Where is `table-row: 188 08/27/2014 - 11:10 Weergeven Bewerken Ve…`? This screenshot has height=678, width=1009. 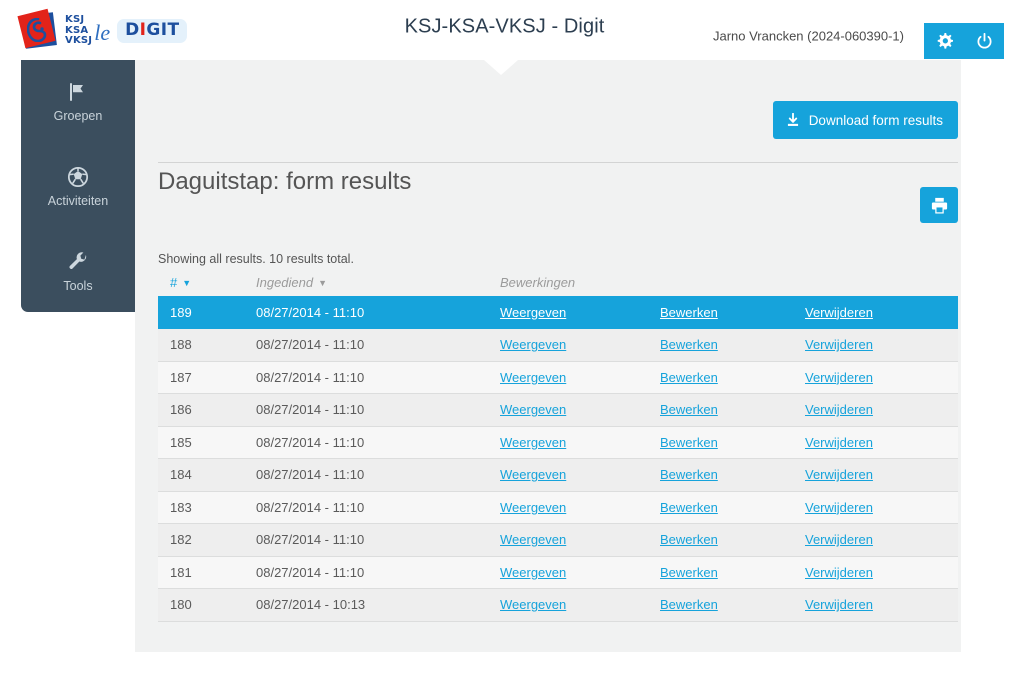 table-row: 188 08/27/2014 - 11:10 Weergeven Bewerken Ve… is located at coordinates (558, 345).